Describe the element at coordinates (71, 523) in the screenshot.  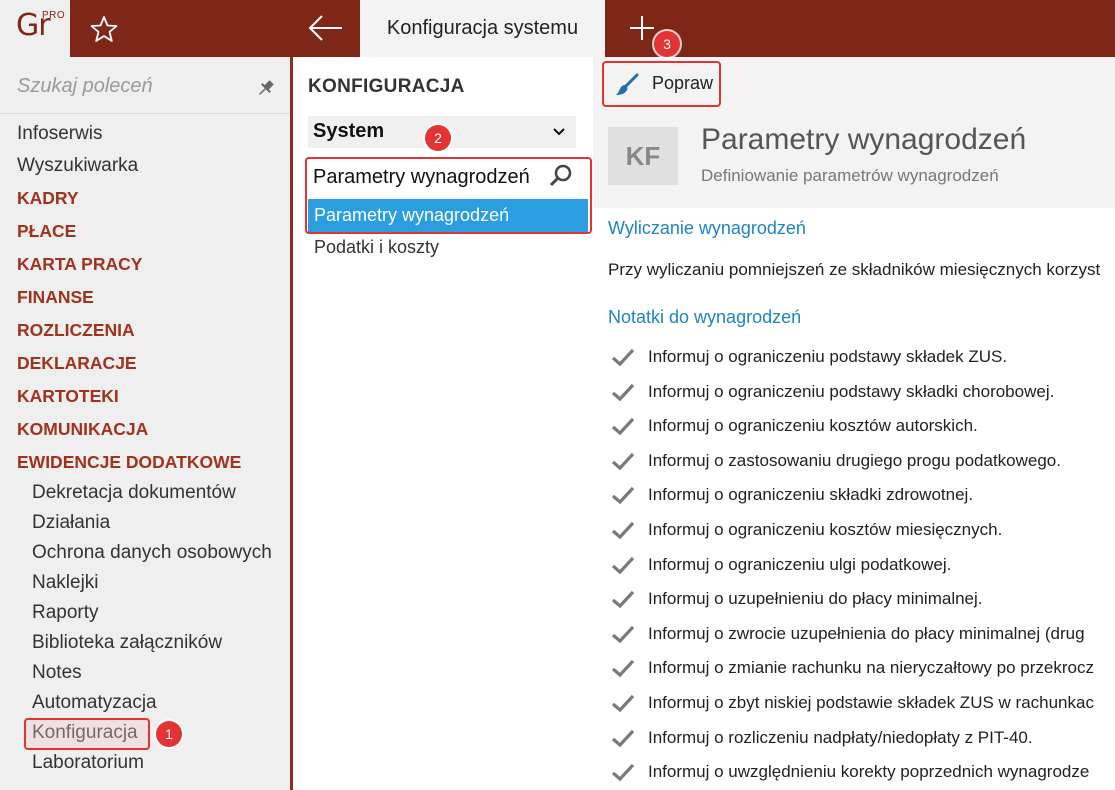
I see `nav-sub-dzialania: Działania` at that location.